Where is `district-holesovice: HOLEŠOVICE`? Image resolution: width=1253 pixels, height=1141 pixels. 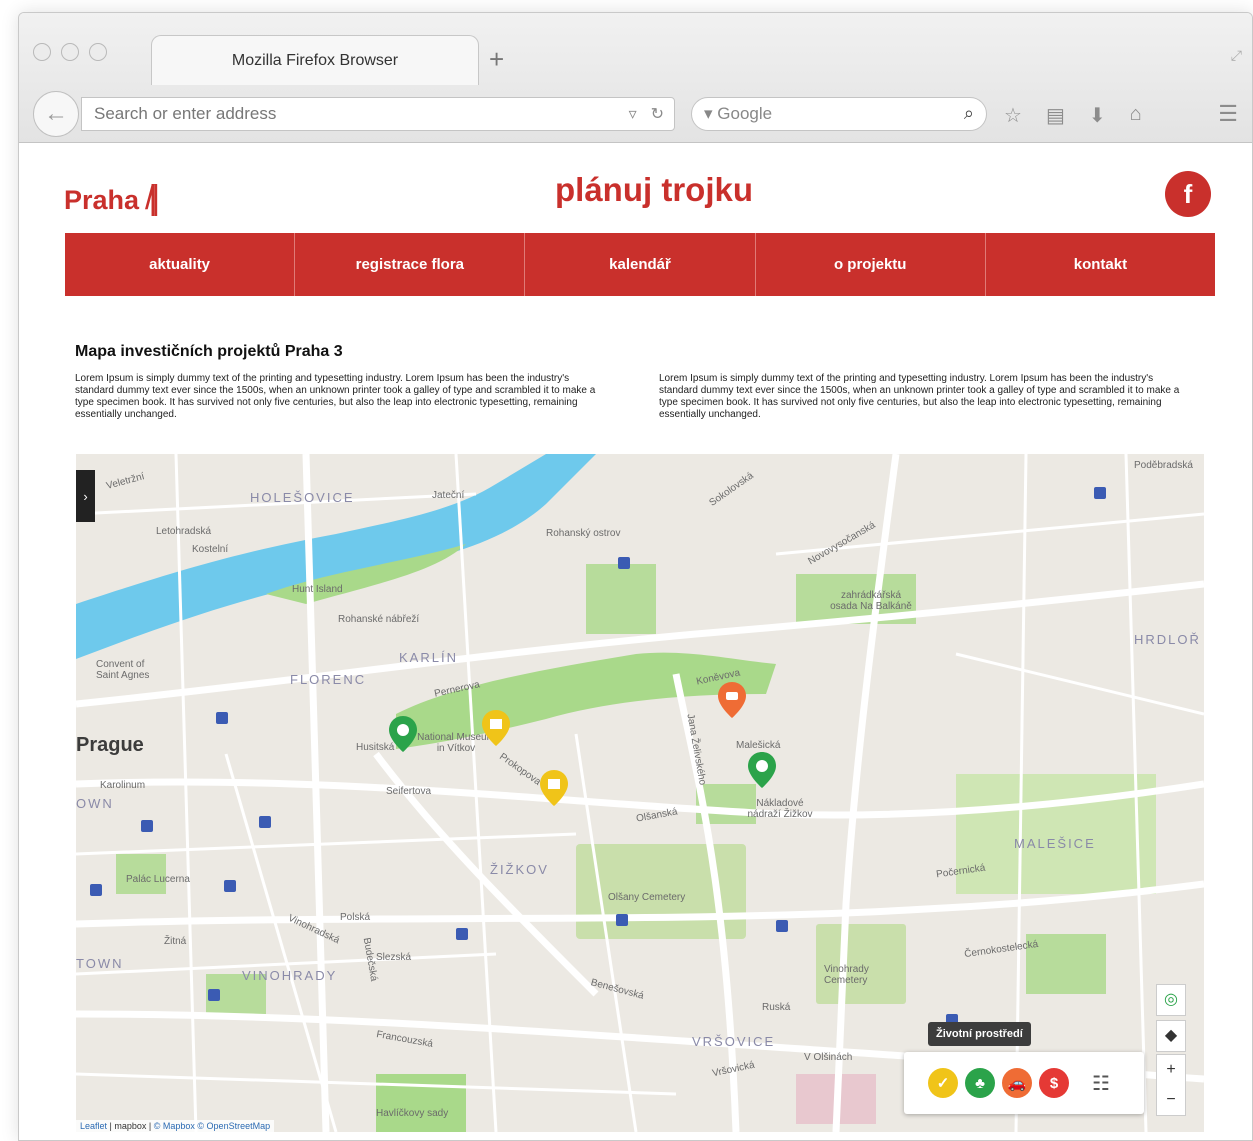 district-holesovice: HOLEŠOVICE is located at coordinates (302, 497).